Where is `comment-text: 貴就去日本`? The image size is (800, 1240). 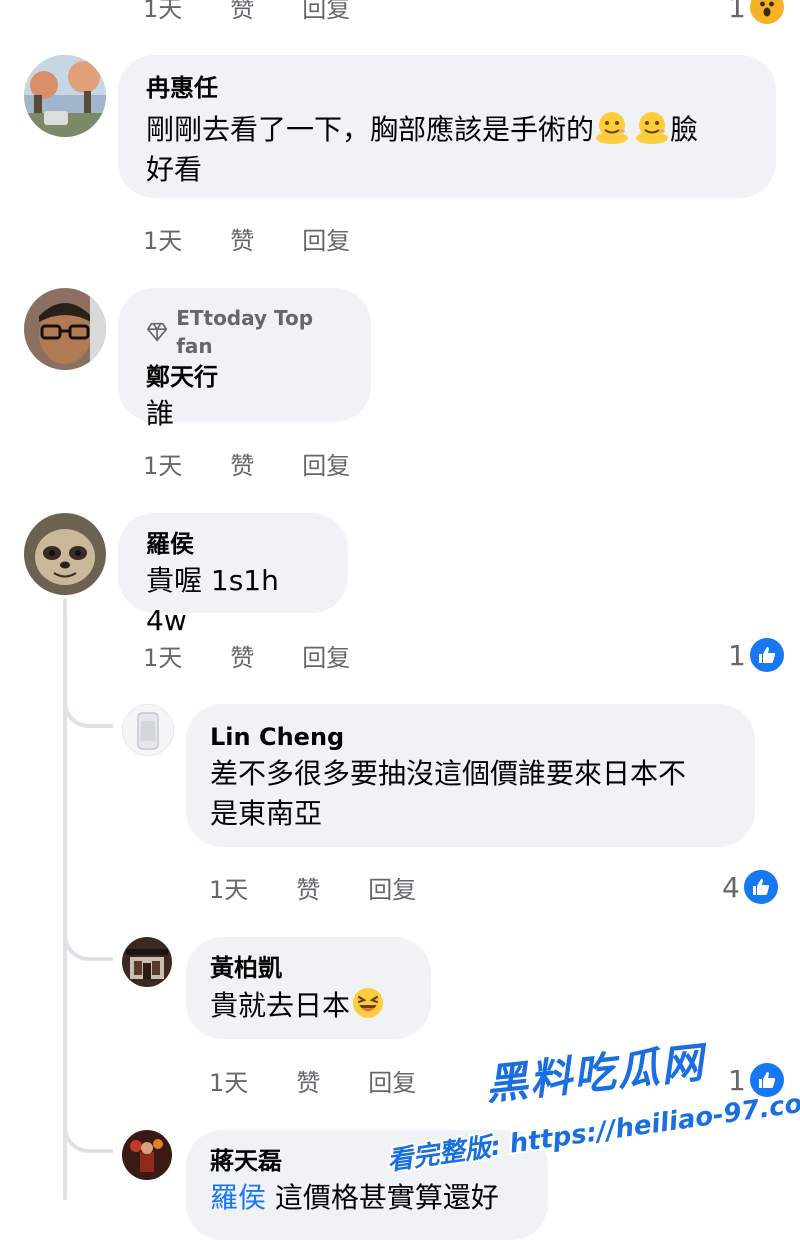 comment-text: 貴就去日本 is located at coordinates (306, 1005).